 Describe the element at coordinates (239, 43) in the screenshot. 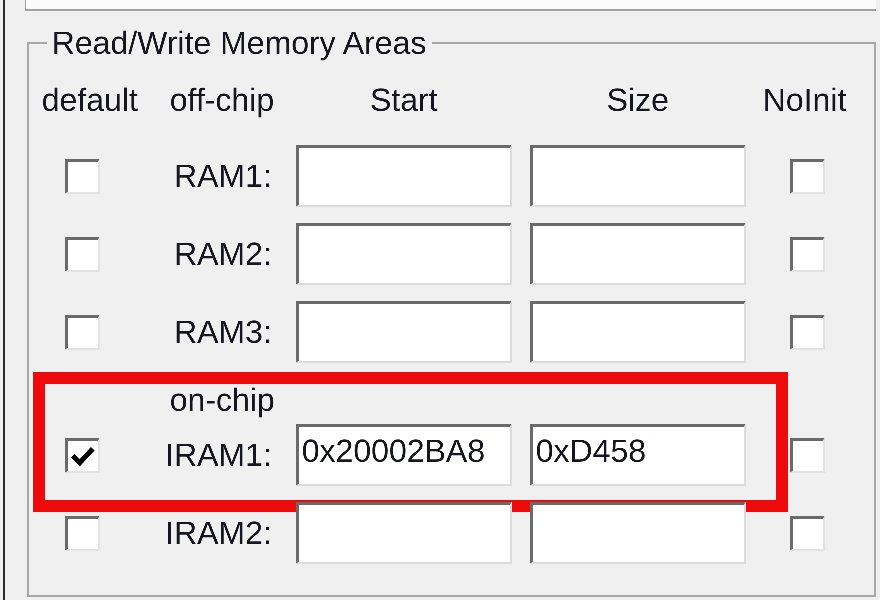

I see `group-title: Read/Write Memory Areas` at that location.